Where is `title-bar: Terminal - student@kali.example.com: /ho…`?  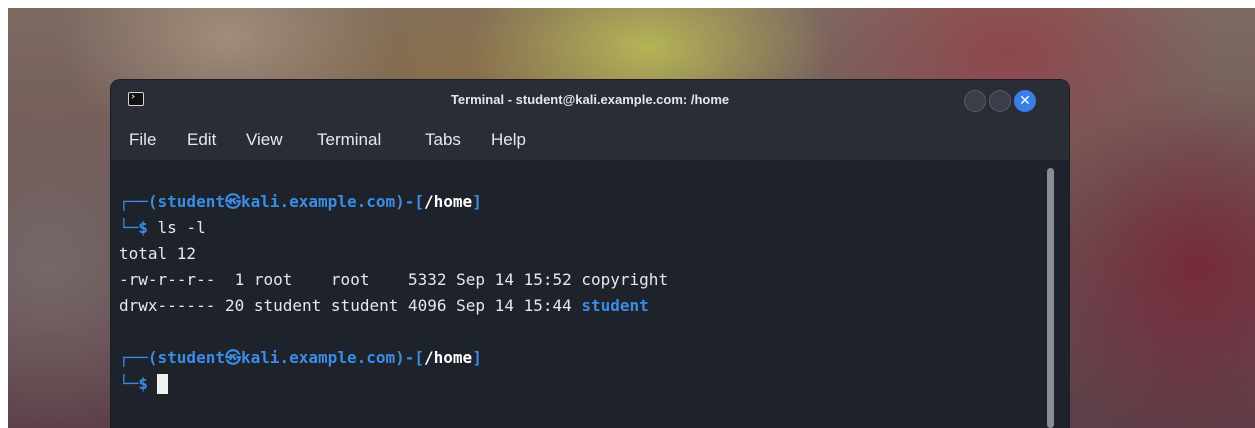 title-bar: Terminal - student@kali.example.com: /ho… is located at coordinates (590, 100).